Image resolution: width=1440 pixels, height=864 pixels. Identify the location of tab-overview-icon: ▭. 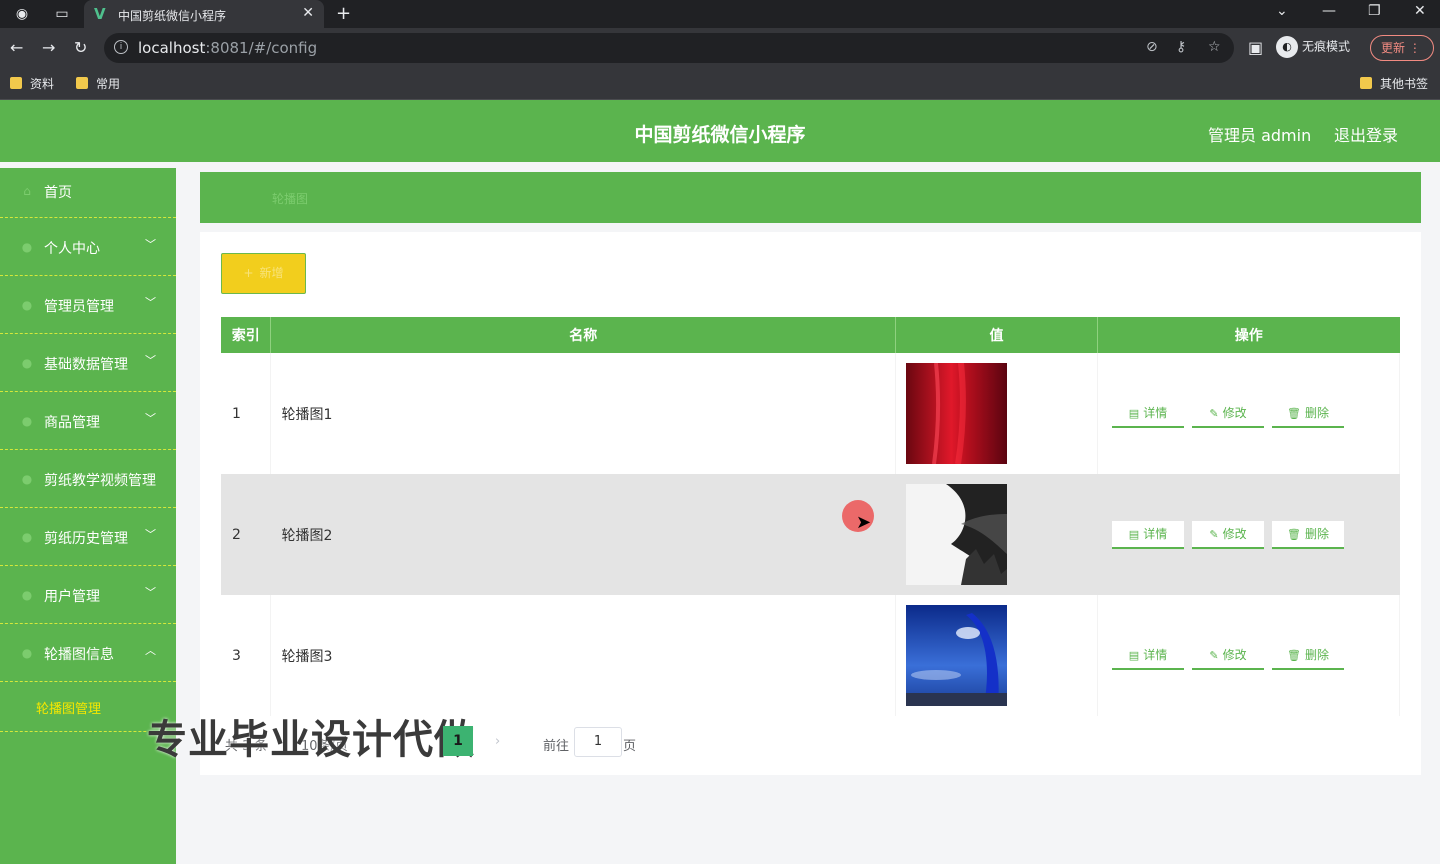
(62, 14).